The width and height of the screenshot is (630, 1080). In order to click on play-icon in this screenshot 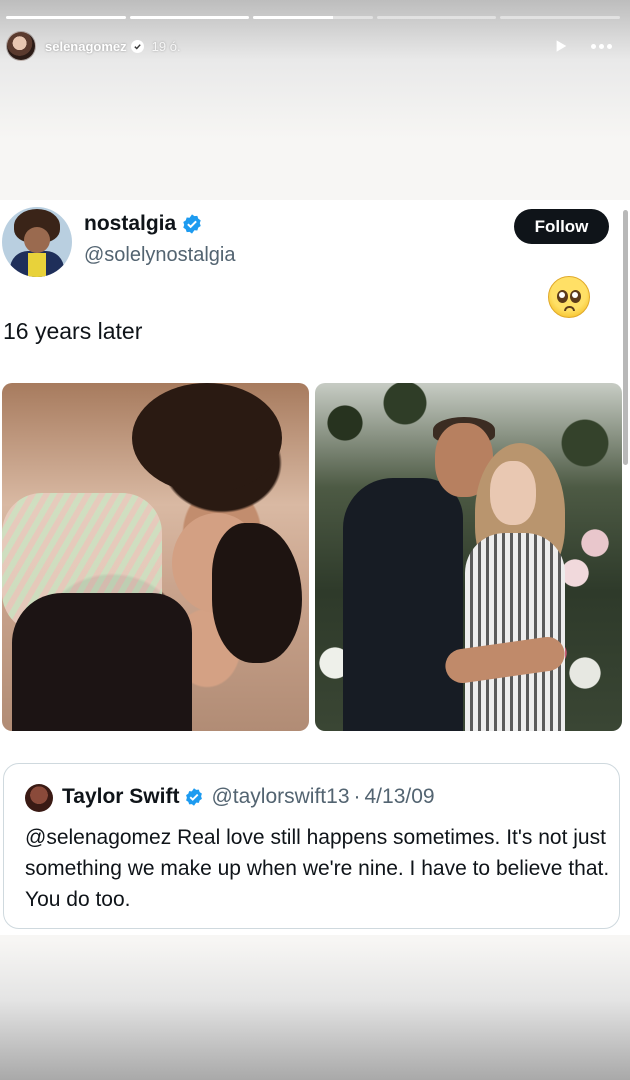, I will do `click(561, 46)`.